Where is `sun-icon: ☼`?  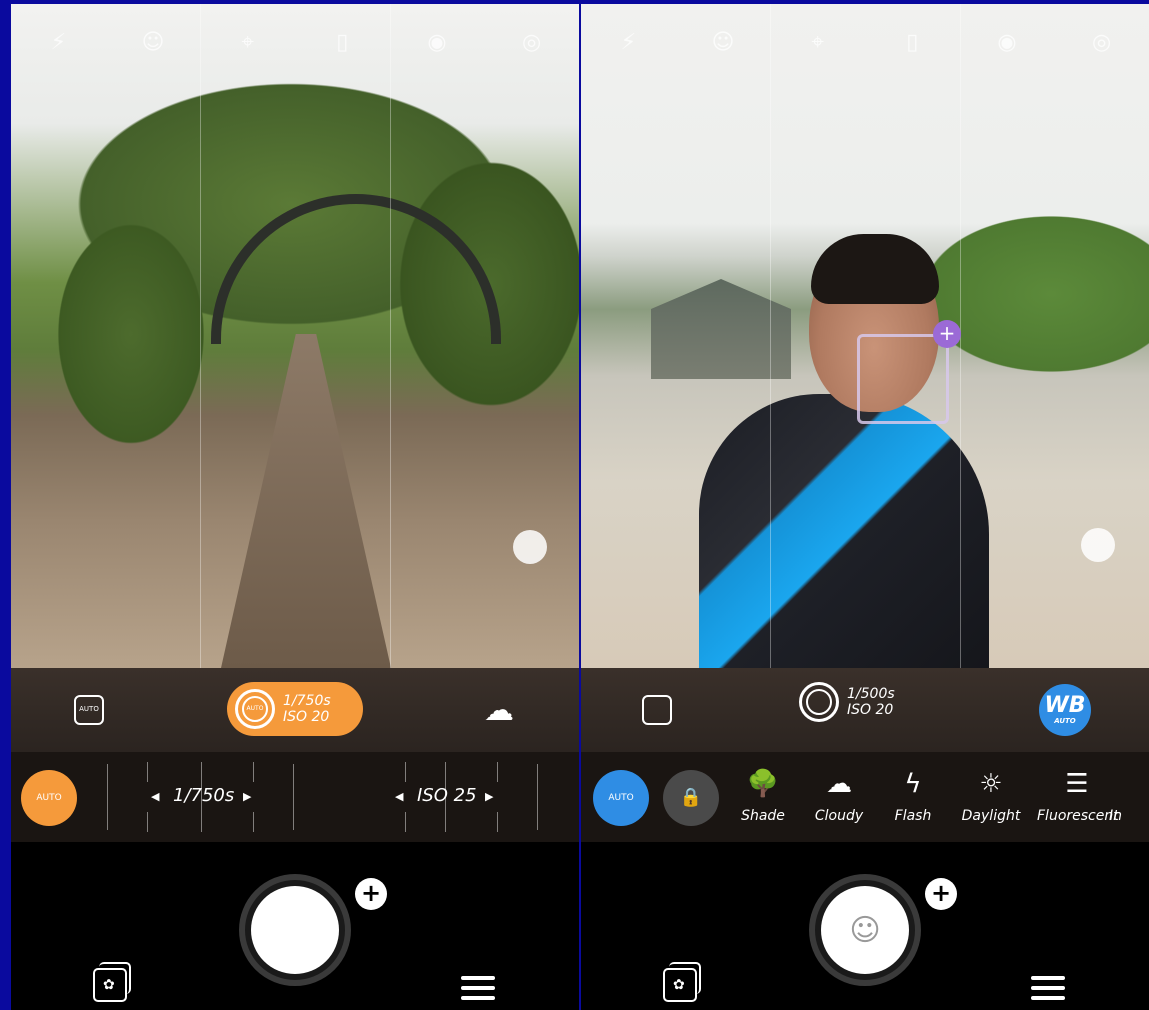 sun-icon: ☼ is located at coordinates (991, 784).